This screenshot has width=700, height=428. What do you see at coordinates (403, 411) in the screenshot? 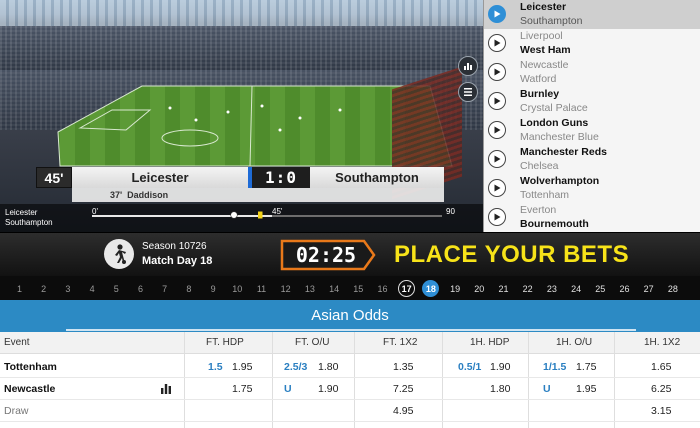
I see `ft-1x2-odds: 4.95` at bounding box center [403, 411].